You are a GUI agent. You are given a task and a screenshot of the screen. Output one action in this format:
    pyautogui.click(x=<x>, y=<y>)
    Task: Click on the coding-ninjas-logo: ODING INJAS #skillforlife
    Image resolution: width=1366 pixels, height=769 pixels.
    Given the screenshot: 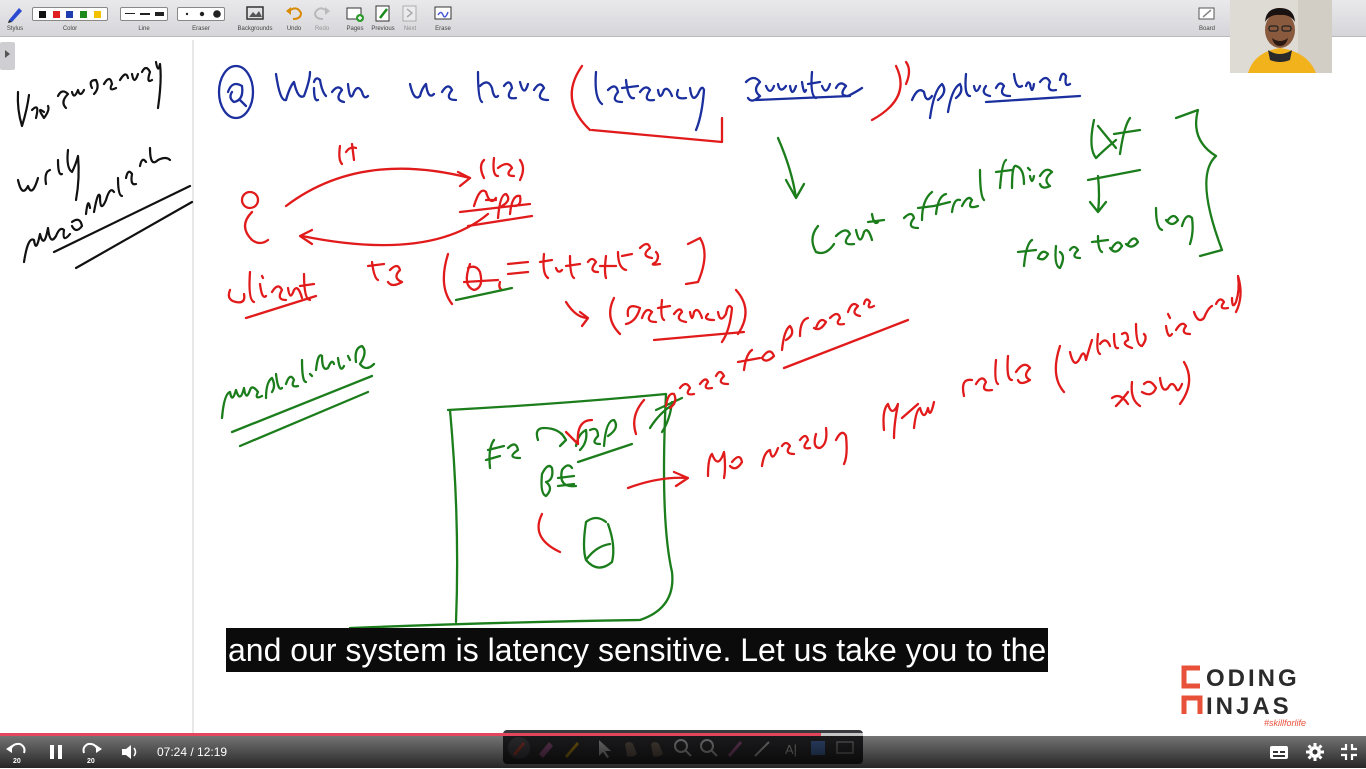 What is the action you would take?
    pyautogui.click(x=1253, y=696)
    